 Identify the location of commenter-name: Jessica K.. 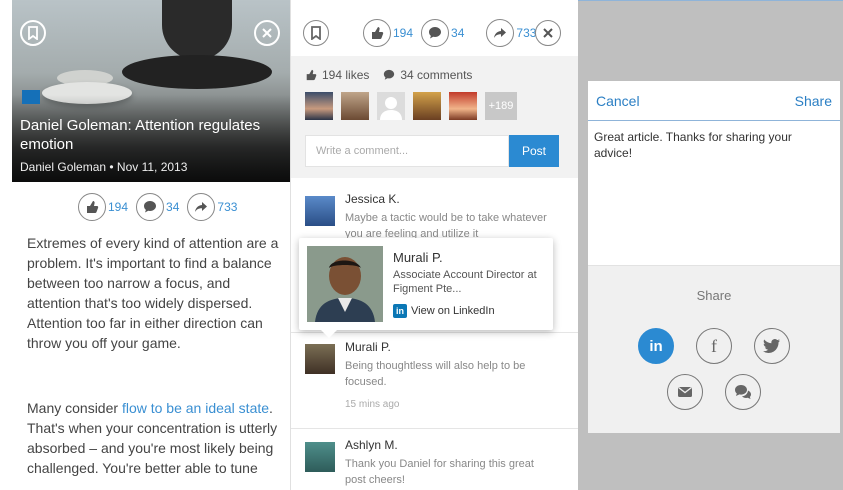
(372, 199).